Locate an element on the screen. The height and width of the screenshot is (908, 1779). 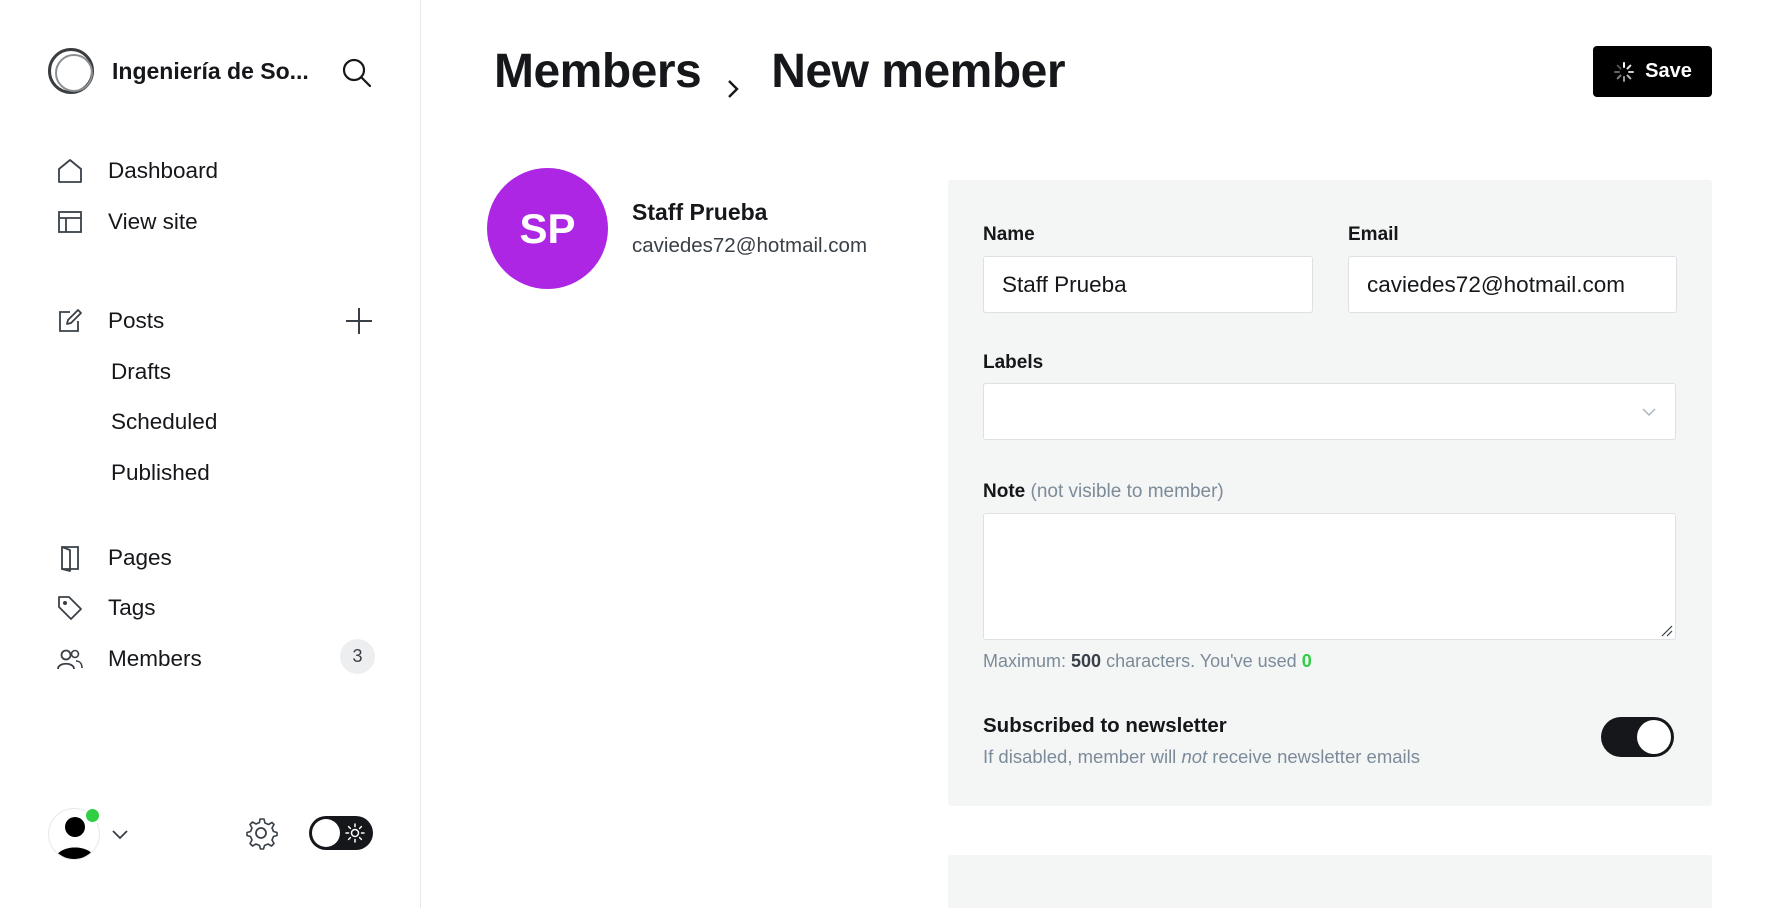
gear-icon is located at coordinates (261, 833).